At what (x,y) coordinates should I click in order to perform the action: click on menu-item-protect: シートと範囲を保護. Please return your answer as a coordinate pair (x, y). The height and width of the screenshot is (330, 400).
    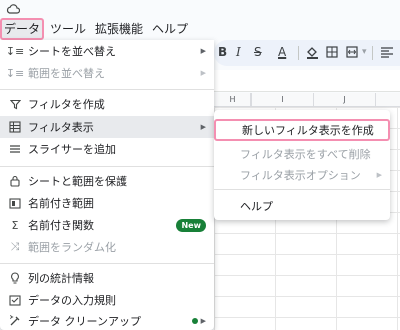
    Looking at the image, I should click on (107, 181).